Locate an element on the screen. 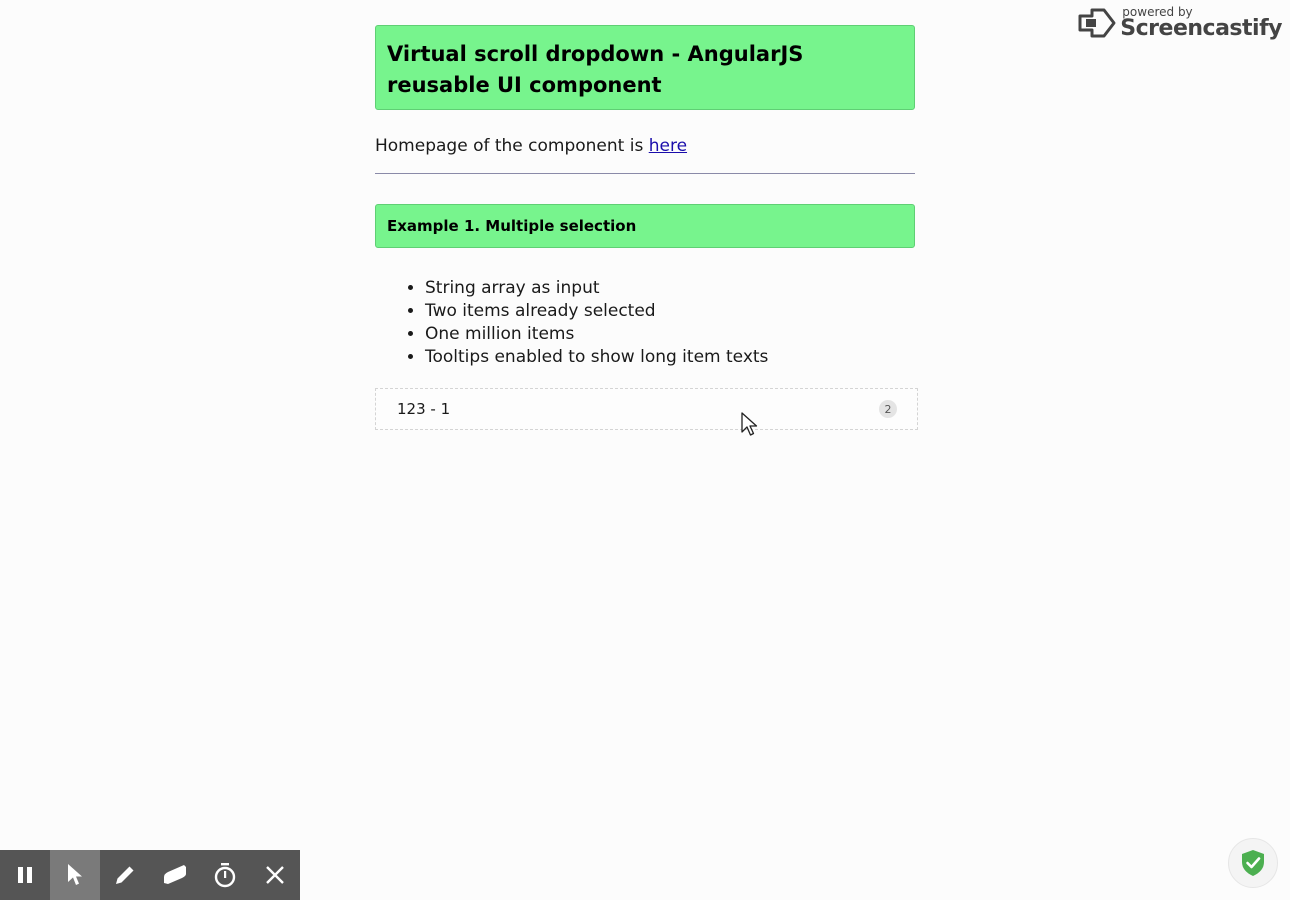  homepage-line: Homepage of the component is here is located at coordinates (645, 146).